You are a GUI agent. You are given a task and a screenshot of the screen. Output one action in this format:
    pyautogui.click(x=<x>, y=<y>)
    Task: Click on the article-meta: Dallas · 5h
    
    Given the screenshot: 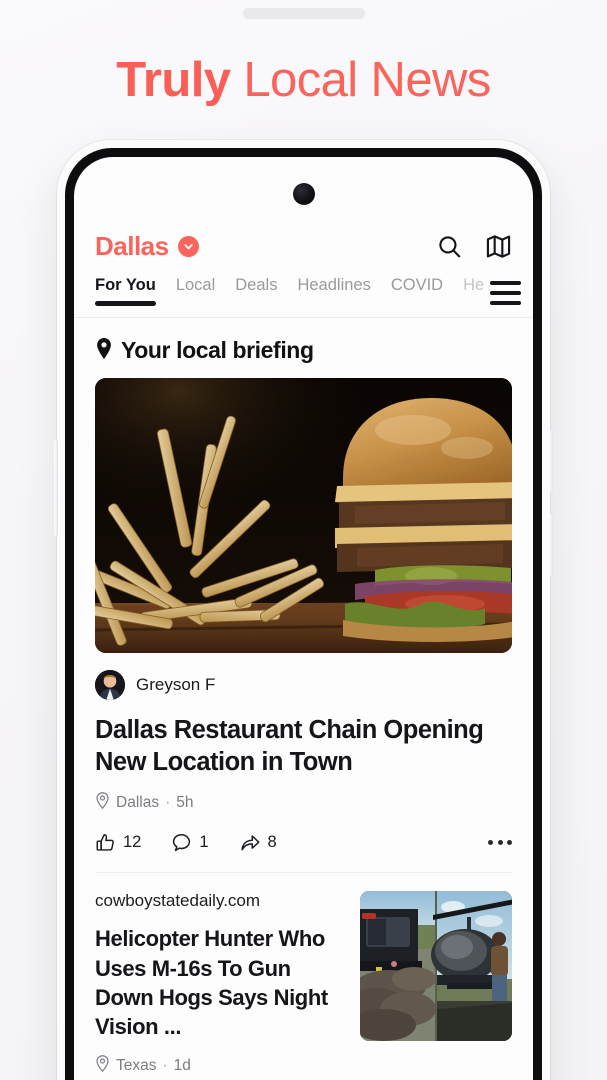 What is the action you would take?
    pyautogui.click(x=303, y=803)
    